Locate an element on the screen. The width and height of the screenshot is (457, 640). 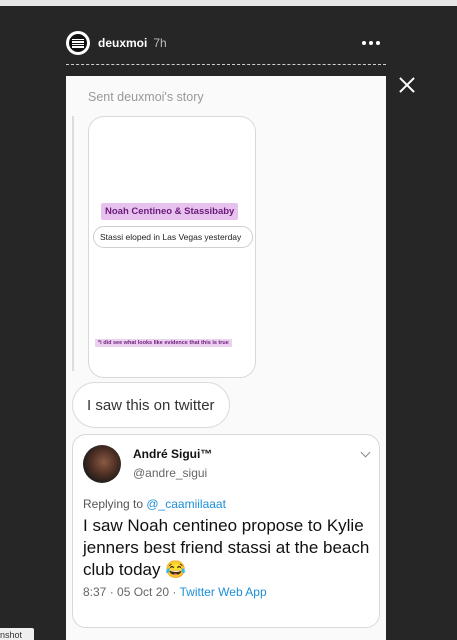
tweet-avatar is located at coordinates (102, 464).